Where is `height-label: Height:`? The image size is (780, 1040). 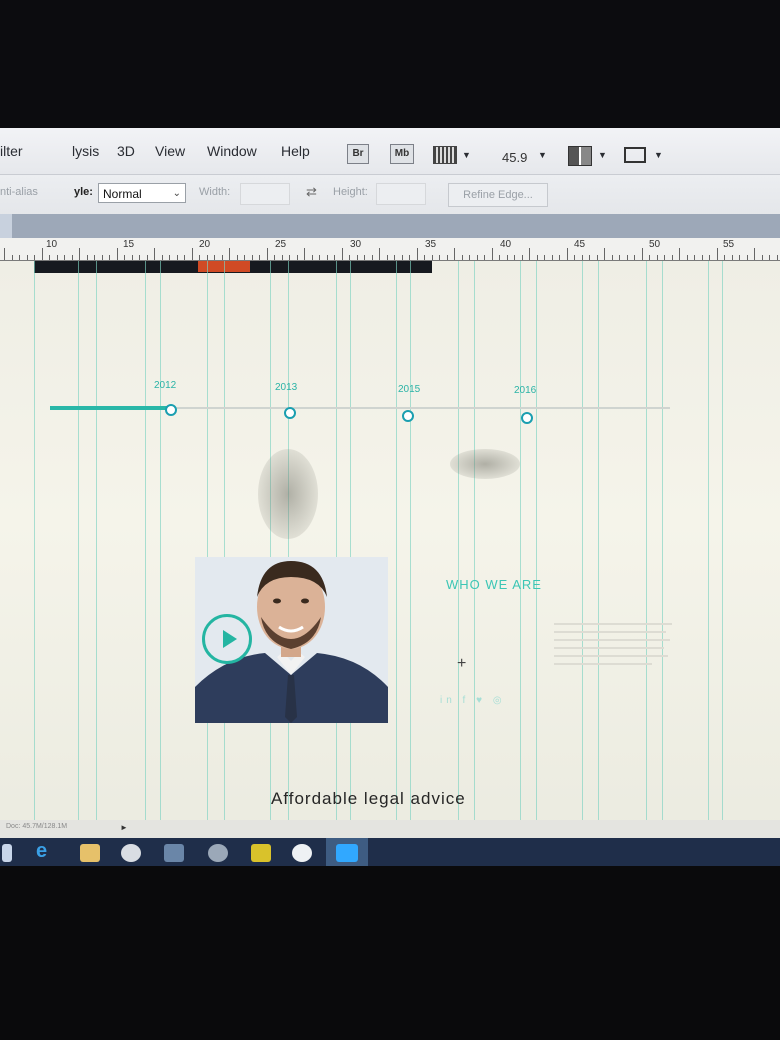
height-label: Height: is located at coordinates (350, 192).